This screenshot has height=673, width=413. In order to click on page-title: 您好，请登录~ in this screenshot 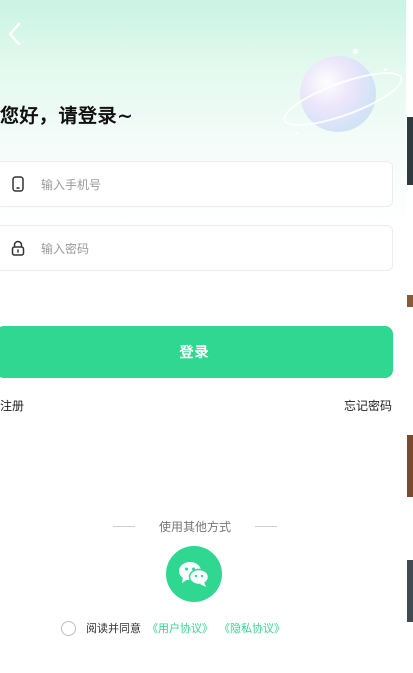, I will do `click(67, 116)`.